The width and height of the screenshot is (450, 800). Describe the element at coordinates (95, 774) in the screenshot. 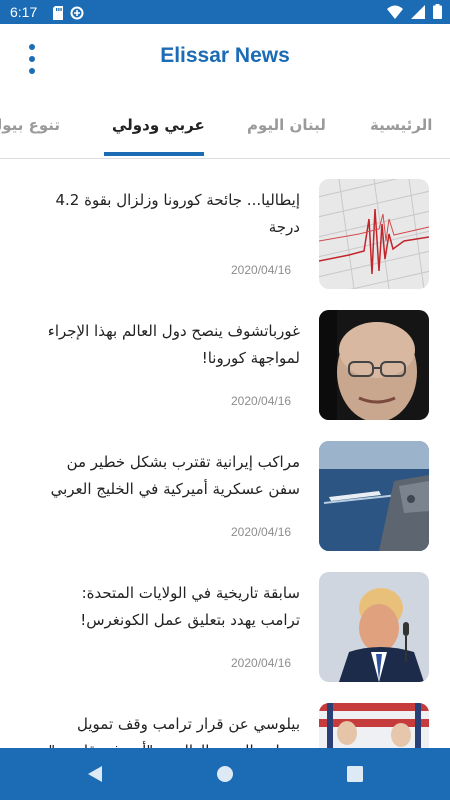

I see `back-icon` at that location.